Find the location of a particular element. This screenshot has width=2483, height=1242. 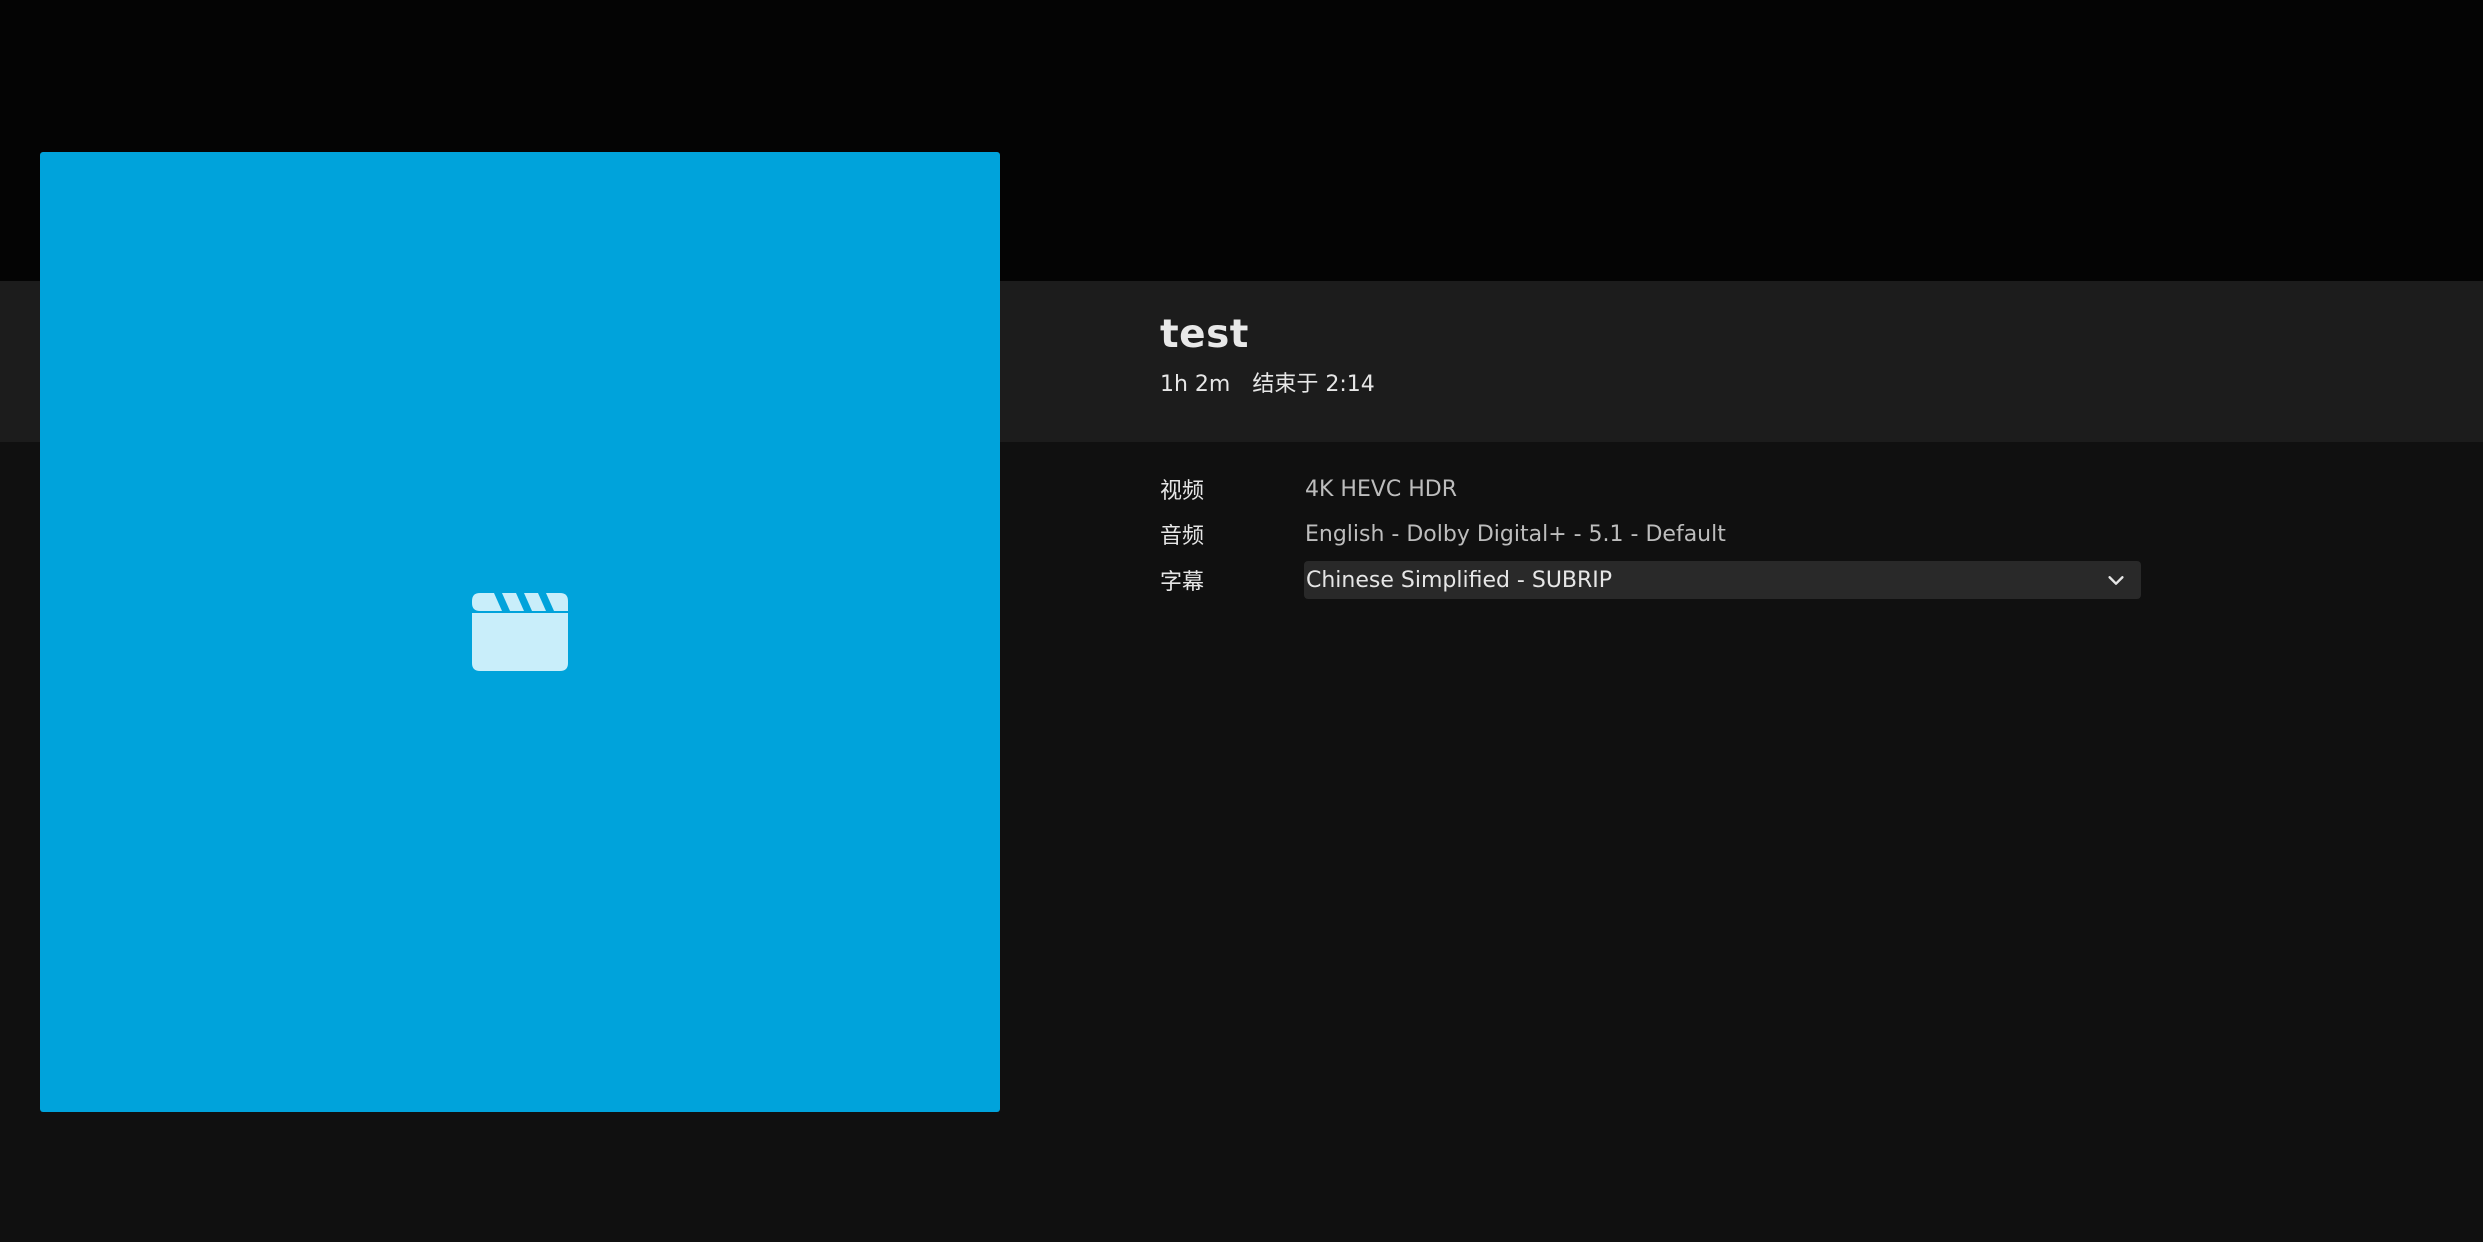

subtitle-label: 字幕 is located at coordinates (1182, 582).